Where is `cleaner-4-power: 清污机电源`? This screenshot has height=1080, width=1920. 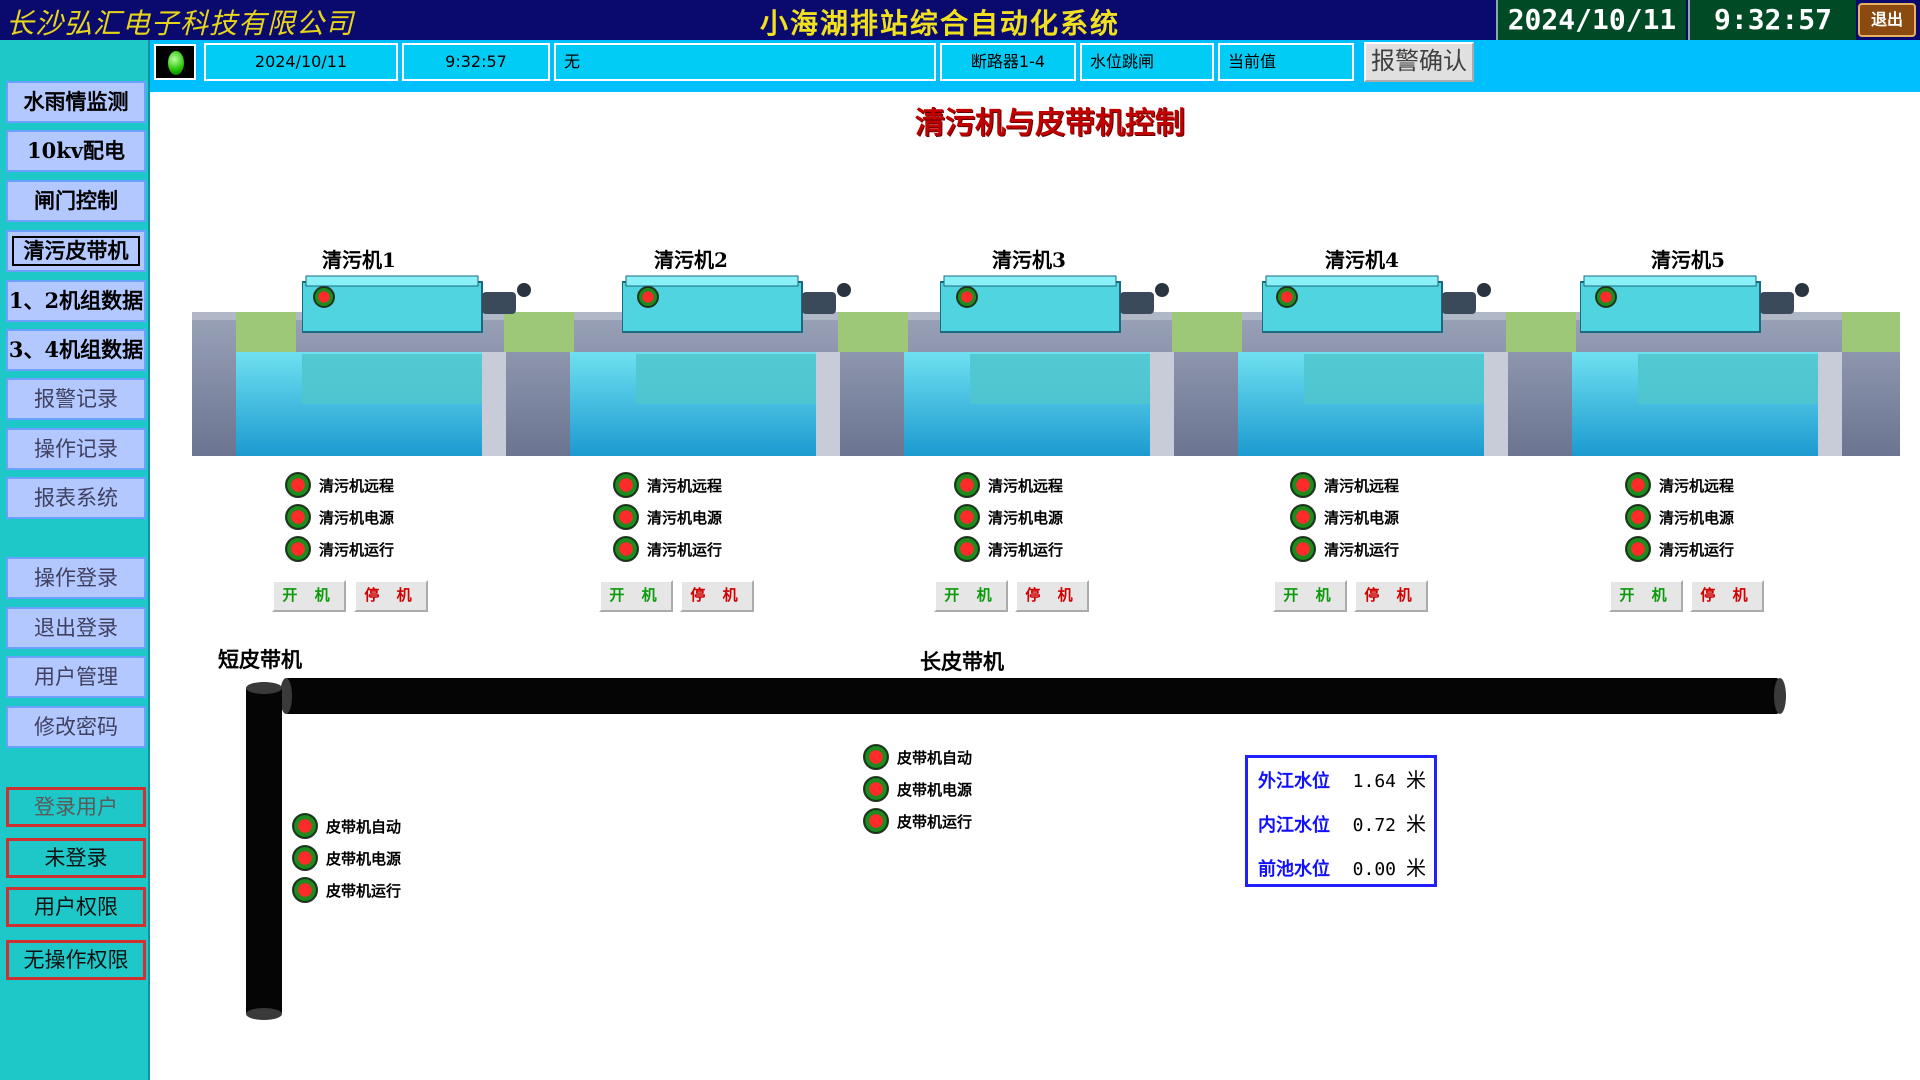
cleaner-4-power: 清污机电源 is located at coordinates (1344, 519).